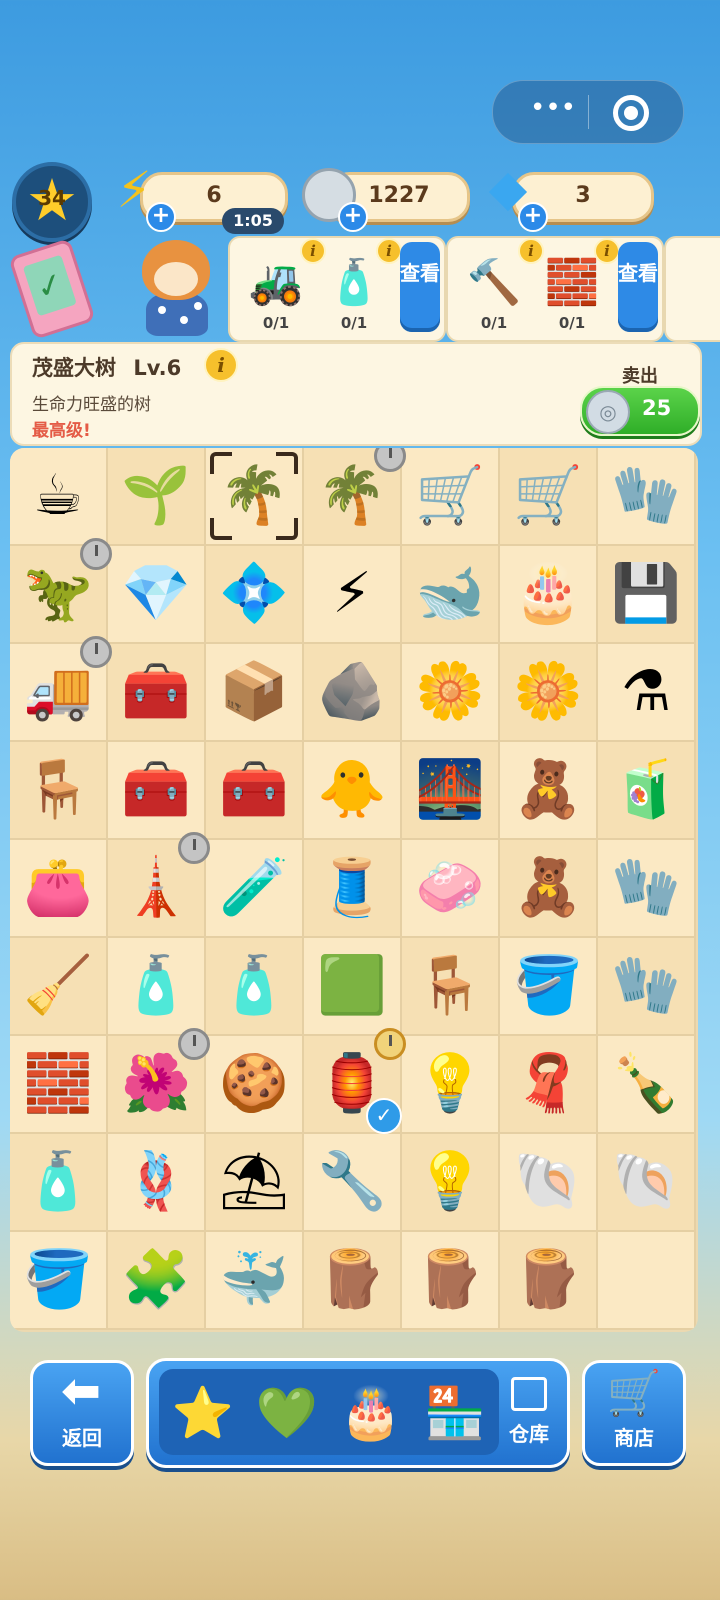 Image resolution: width=720 pixels, height=1600 pixels. I want to click on board-cell: 🧼, so click(451, 889).